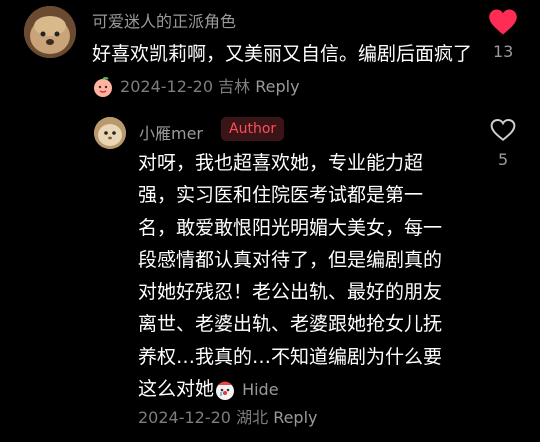  What do you see at coordinates (252, 417) in the screenshot?
I see `reply-location: 湖北` at bounding box center [252, 417].